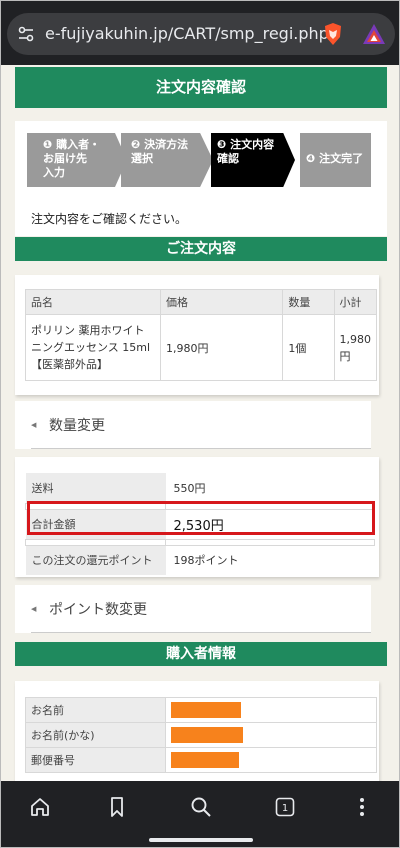 This screenshot has height=848, width=400. What do you see at coordinates (95, 710) in the screenshot?
I see `name-label: お名前` at bounding box center [95, 710].